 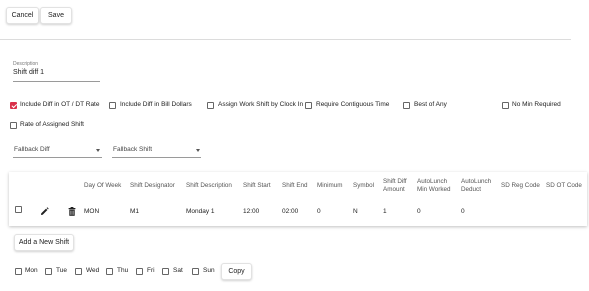 What do you see at coordinates (251, 211) in the screenshot?
I see `cell-shift-start: 12:00` at bounding box center [251, 211].